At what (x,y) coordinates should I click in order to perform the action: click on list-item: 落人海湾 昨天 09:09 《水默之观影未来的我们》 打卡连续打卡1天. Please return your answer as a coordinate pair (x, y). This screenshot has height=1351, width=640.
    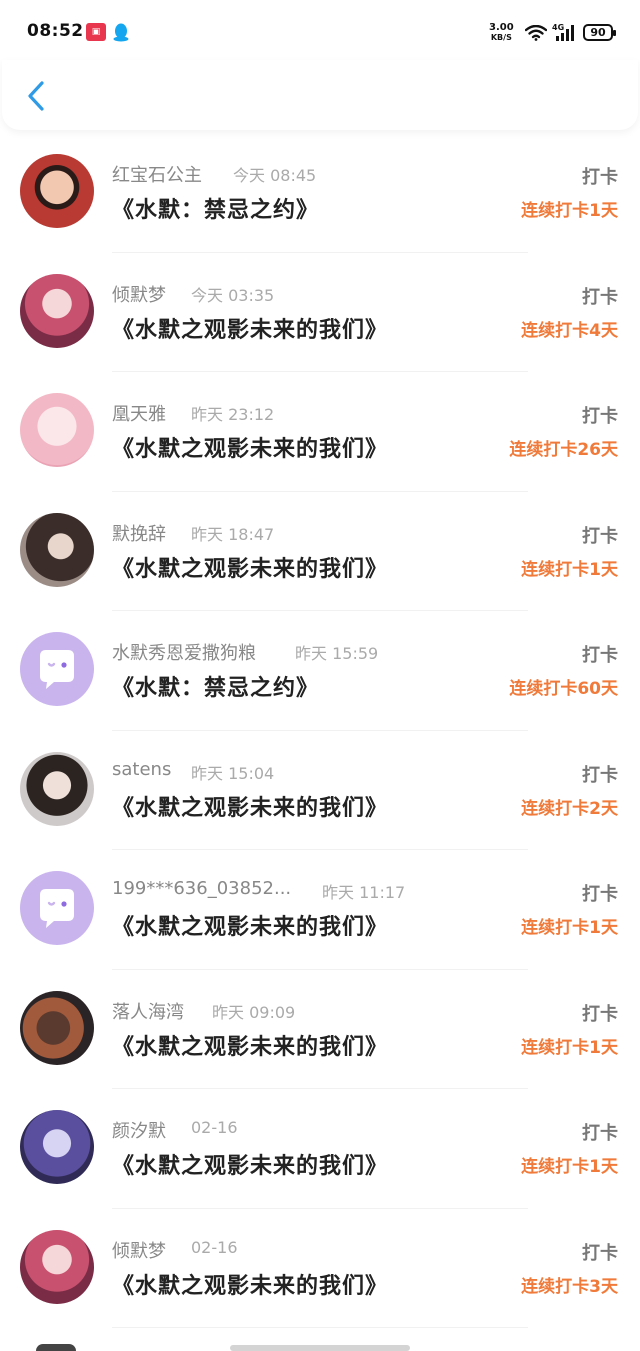
    Looking at the image, I should click on (320, 1029).